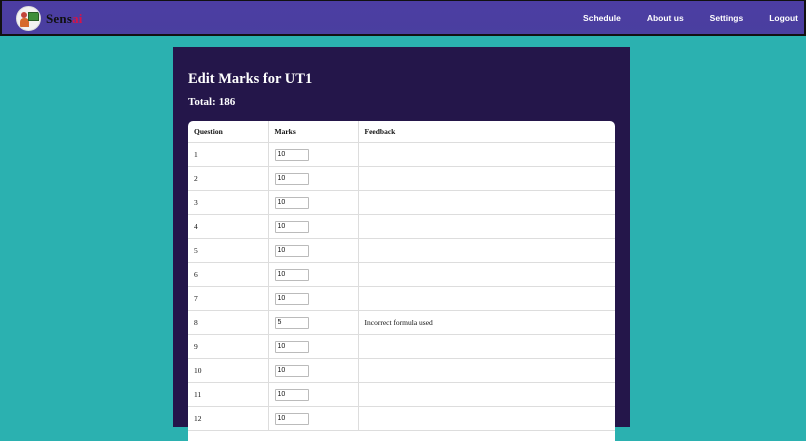 The width and height of the screenshot is (806, 441). I want to click on question-number: 1, so click(228, 154).